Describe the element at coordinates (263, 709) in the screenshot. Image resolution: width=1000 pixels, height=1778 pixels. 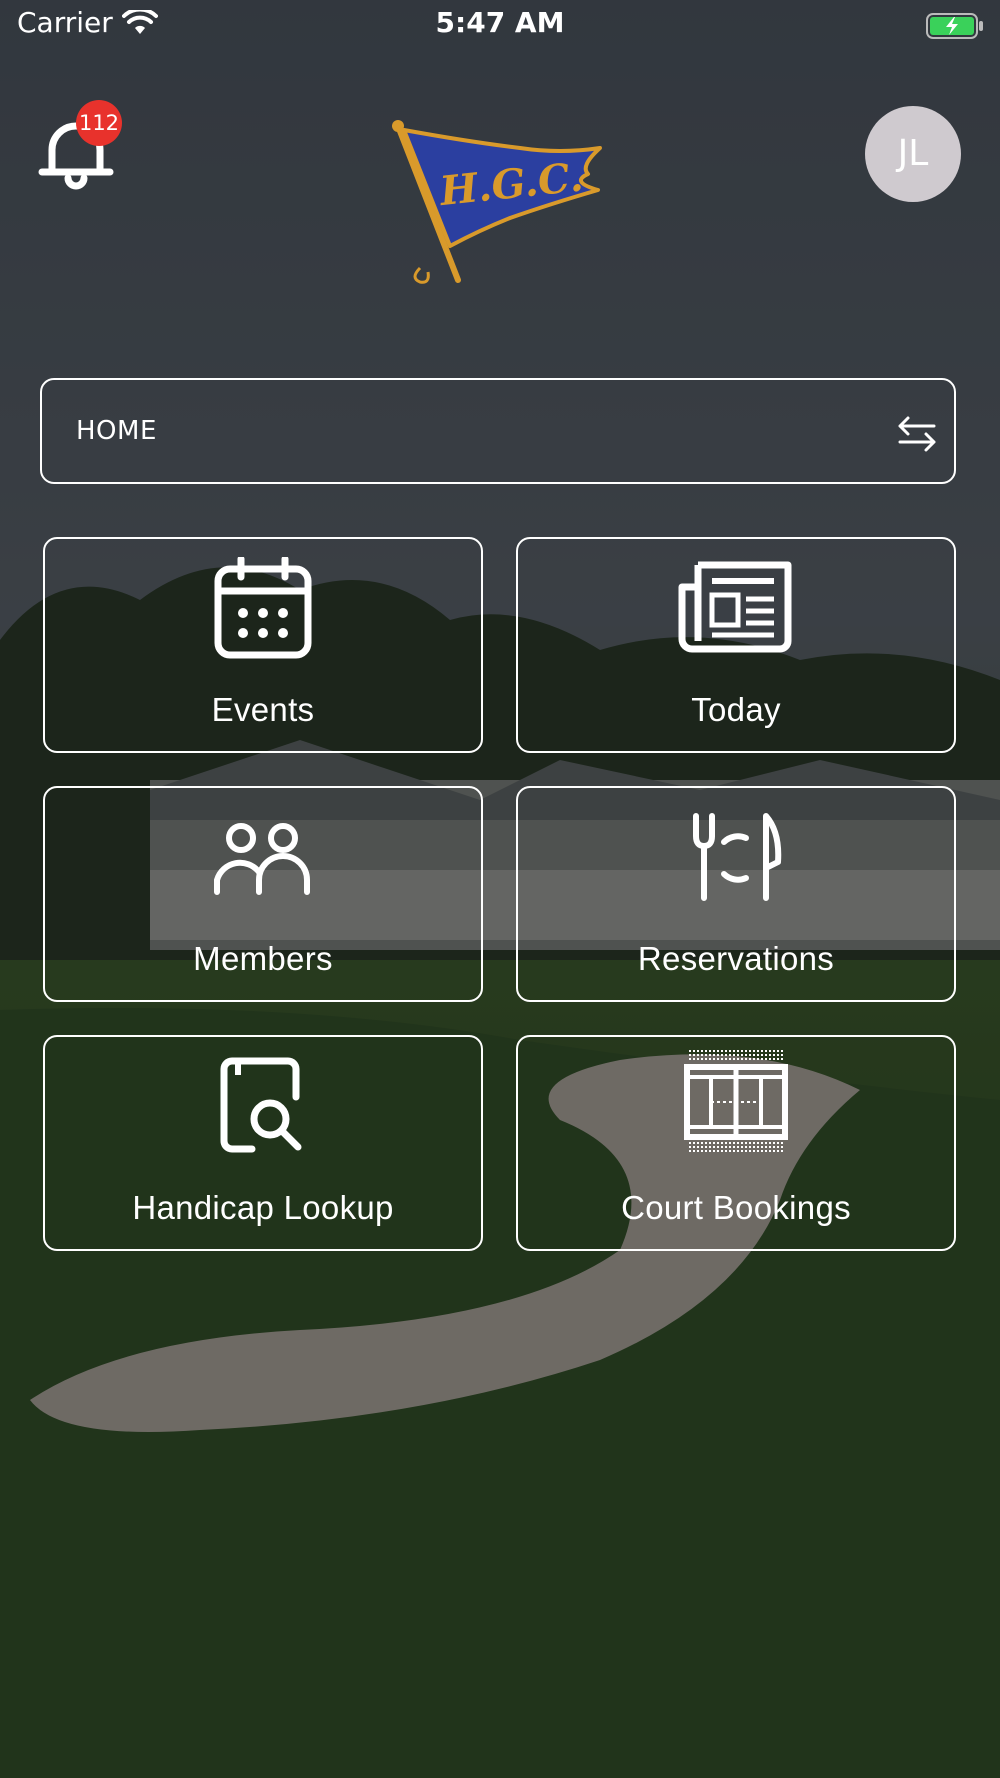
I see `tile-events-label: Events` at that location.